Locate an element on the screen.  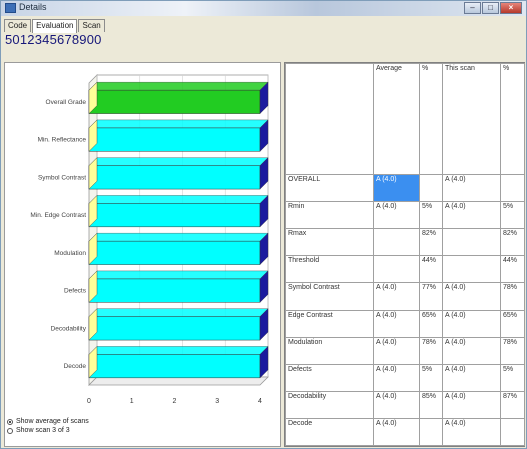
average-percent-cell: 82% is located at coordinates (431, 242).